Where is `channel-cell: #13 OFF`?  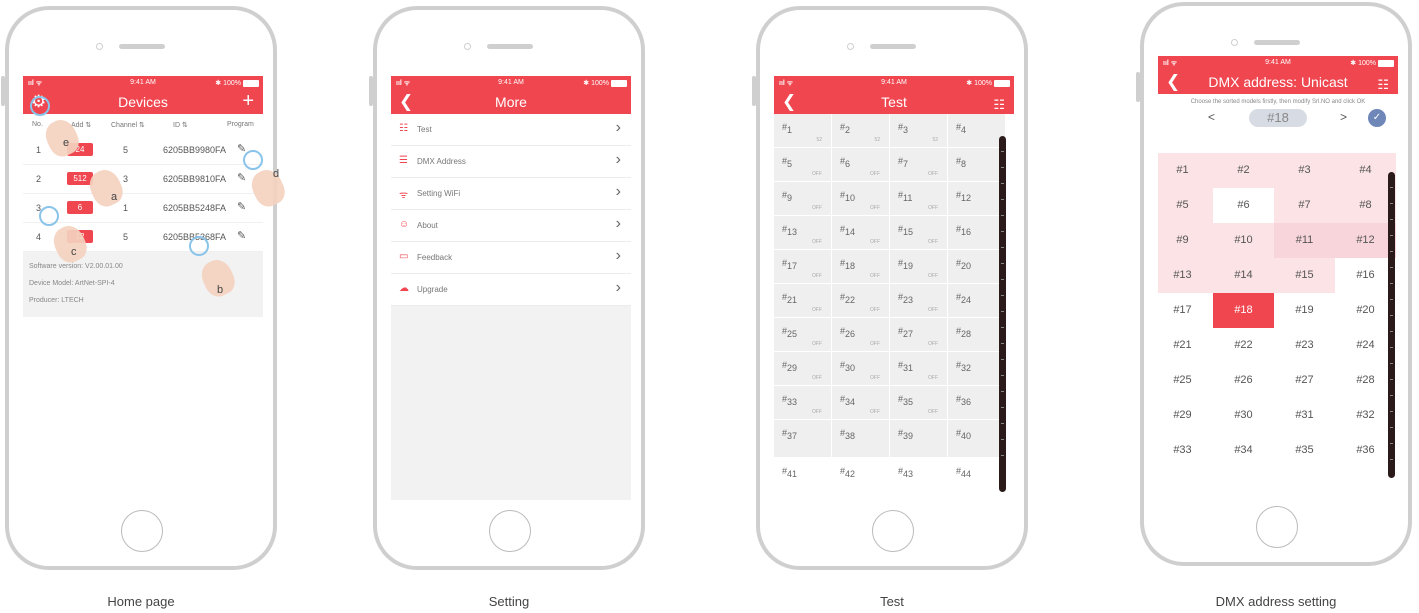
channel-cell: #13 OFF is located at coordinates (803, 233).